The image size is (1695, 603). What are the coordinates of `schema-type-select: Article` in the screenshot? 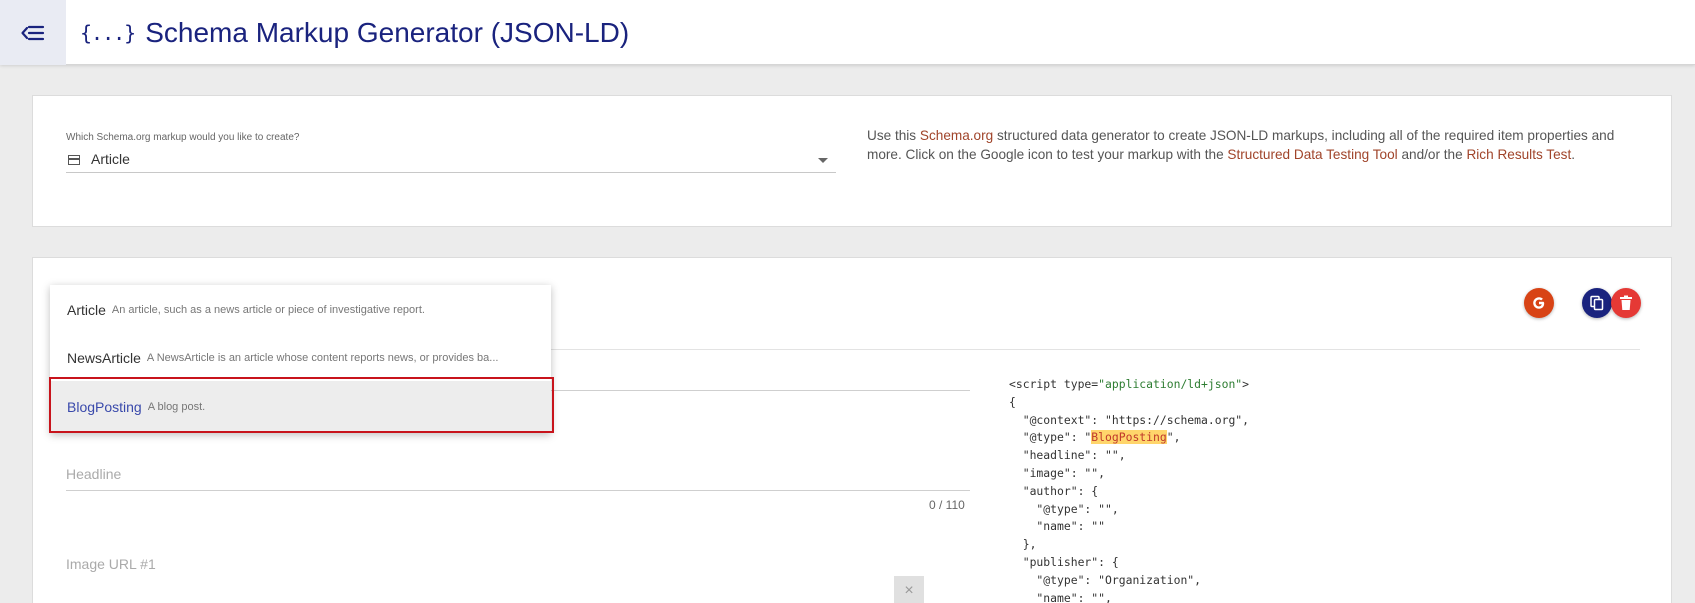 It's located at (451, 160).